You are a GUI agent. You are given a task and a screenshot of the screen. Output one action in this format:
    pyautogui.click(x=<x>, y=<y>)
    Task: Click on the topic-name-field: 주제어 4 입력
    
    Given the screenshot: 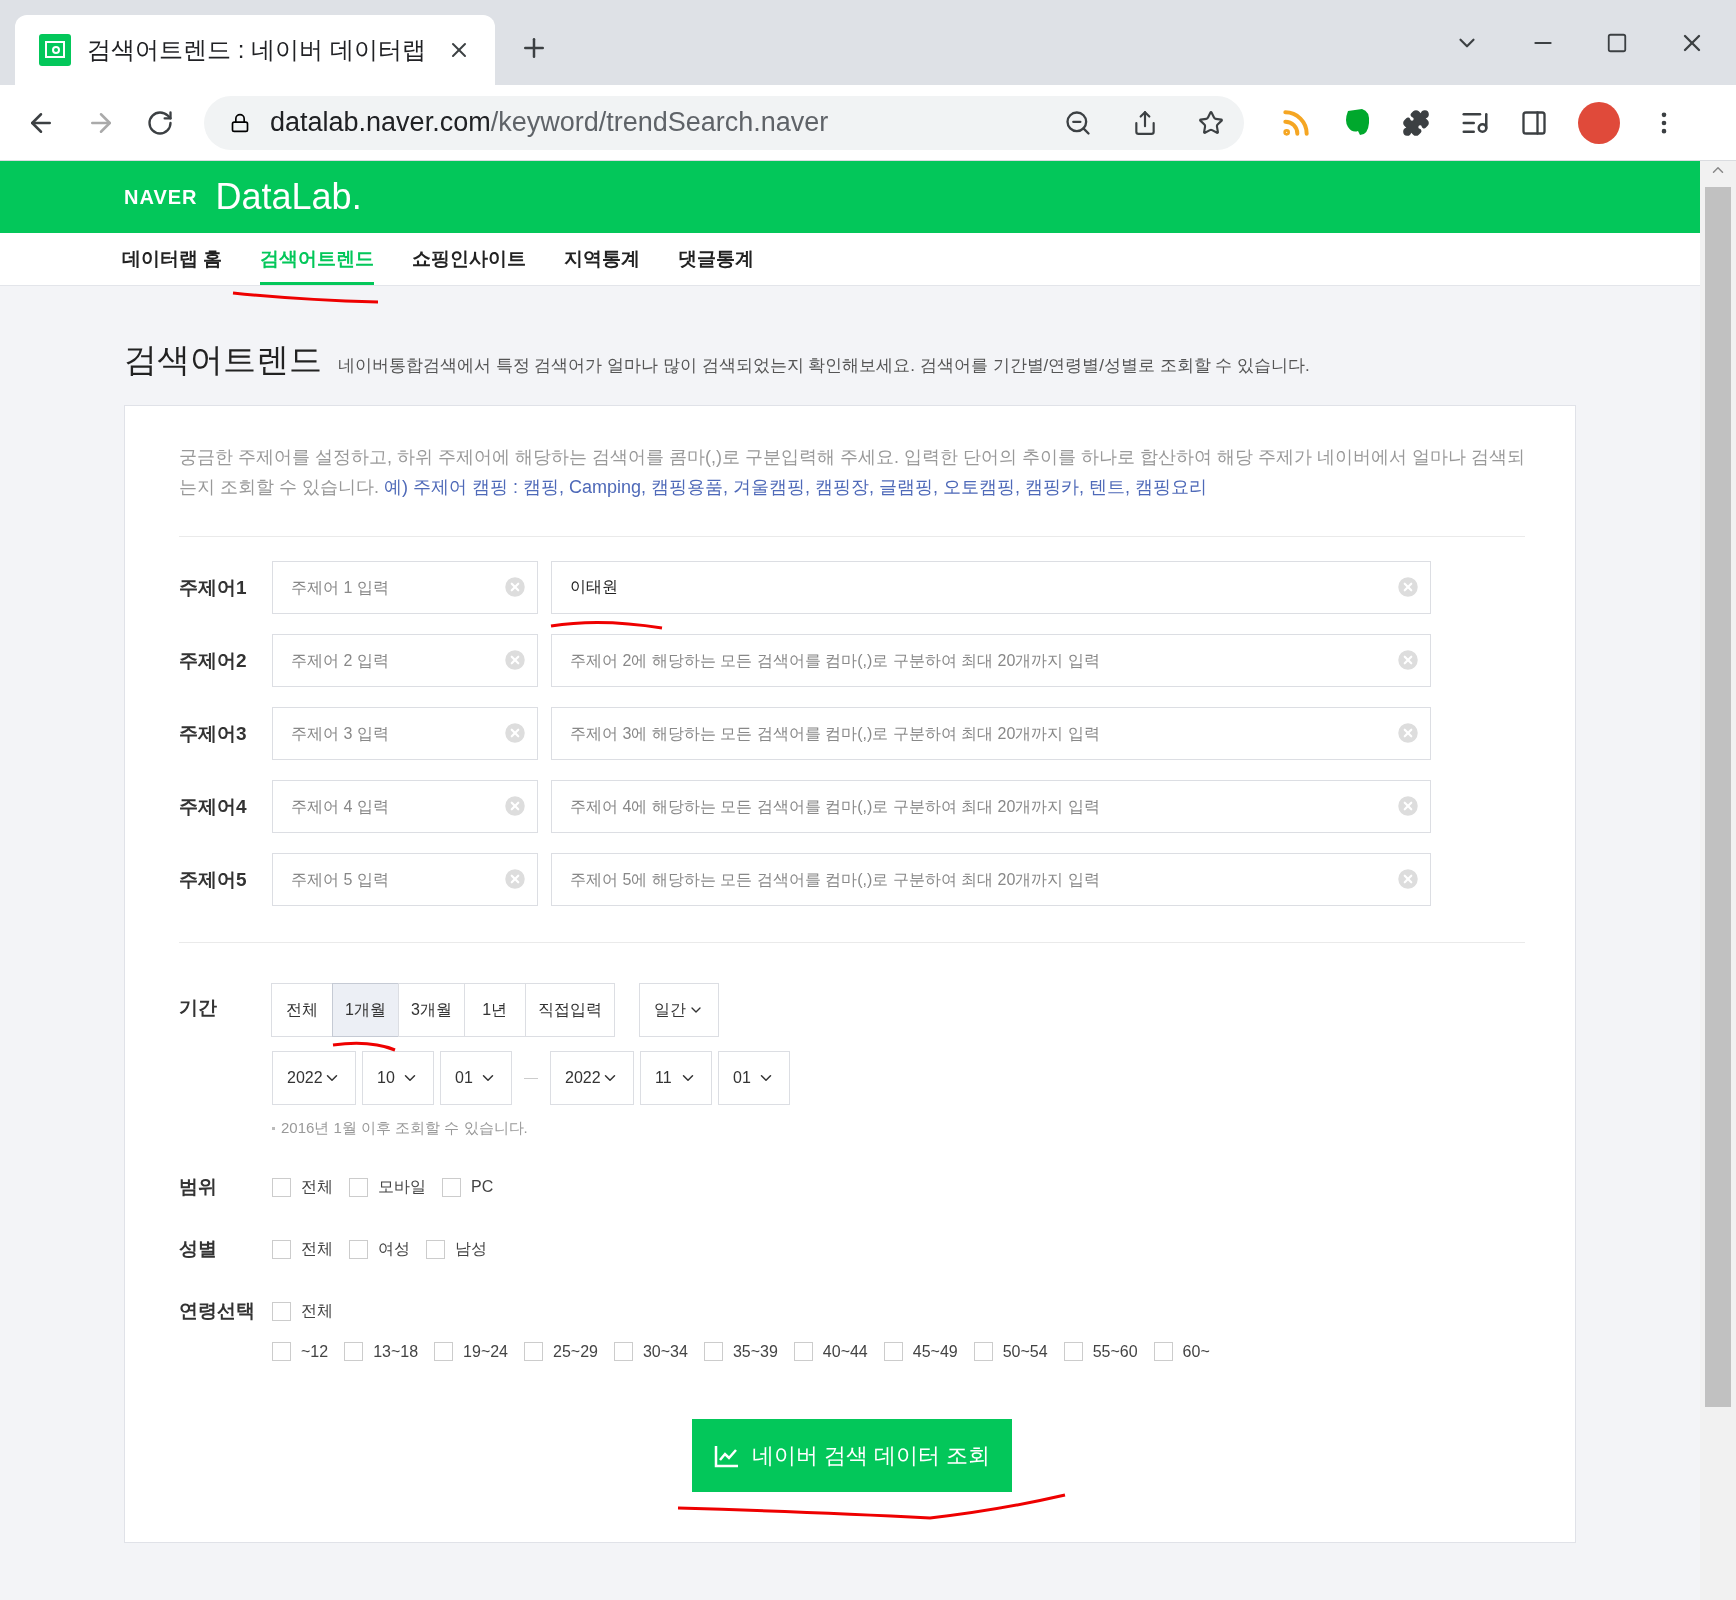 What is the action you would take?
    pyautogui.click(x=405, y=806)
    